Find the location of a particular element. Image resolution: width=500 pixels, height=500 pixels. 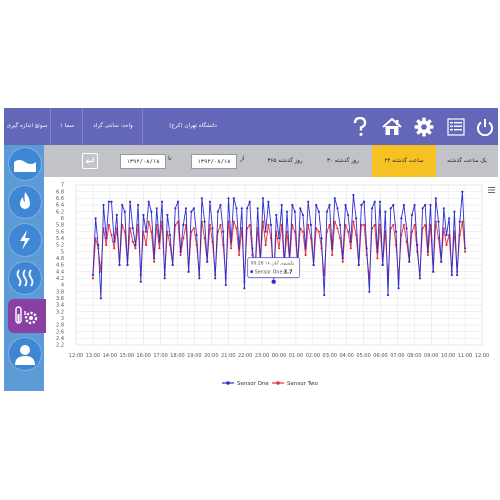

electricity-icon is located at coordinates (25, 240).